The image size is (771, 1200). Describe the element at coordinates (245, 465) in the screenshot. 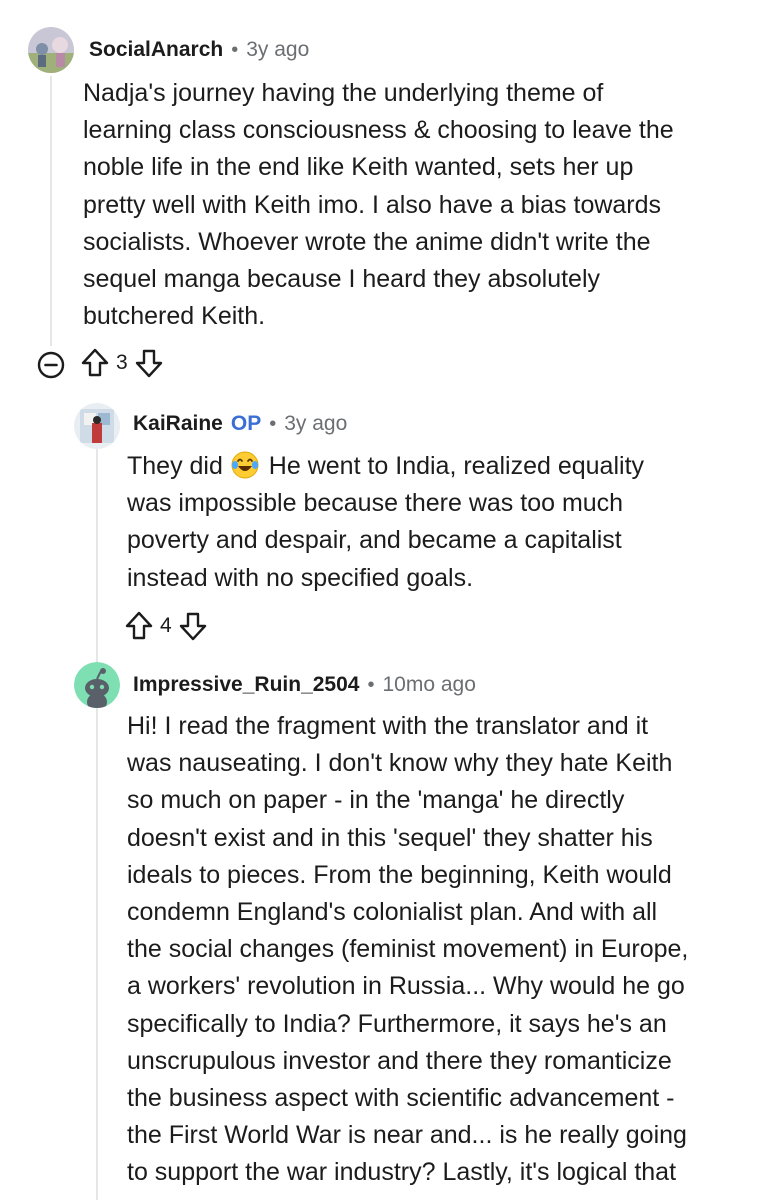

I see `laughing-tears-emoji-icon` at that location.